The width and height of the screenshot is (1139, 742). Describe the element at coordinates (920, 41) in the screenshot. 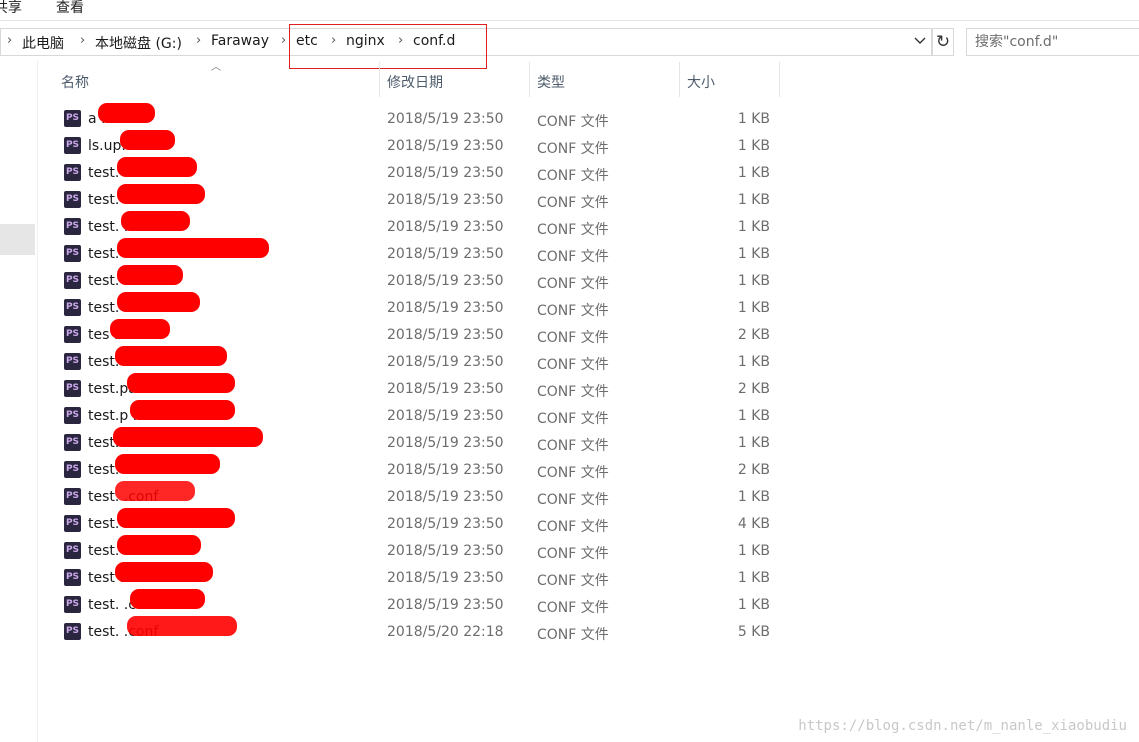

I see `chevron-down-icon` at that location.